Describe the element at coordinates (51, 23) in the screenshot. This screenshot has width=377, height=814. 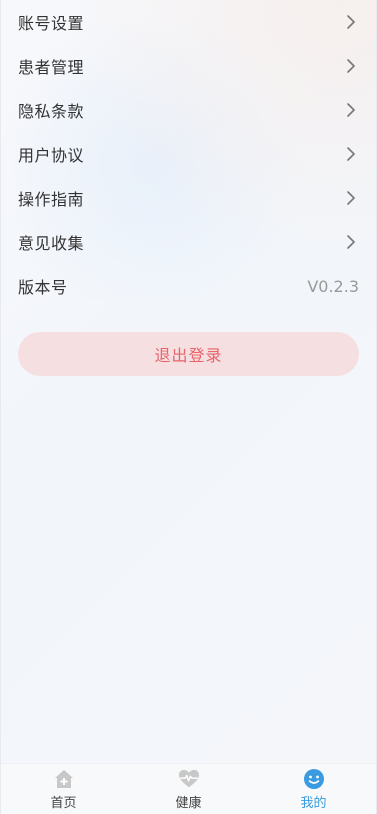
I see `menu-item-label: 账号设置` at that location.